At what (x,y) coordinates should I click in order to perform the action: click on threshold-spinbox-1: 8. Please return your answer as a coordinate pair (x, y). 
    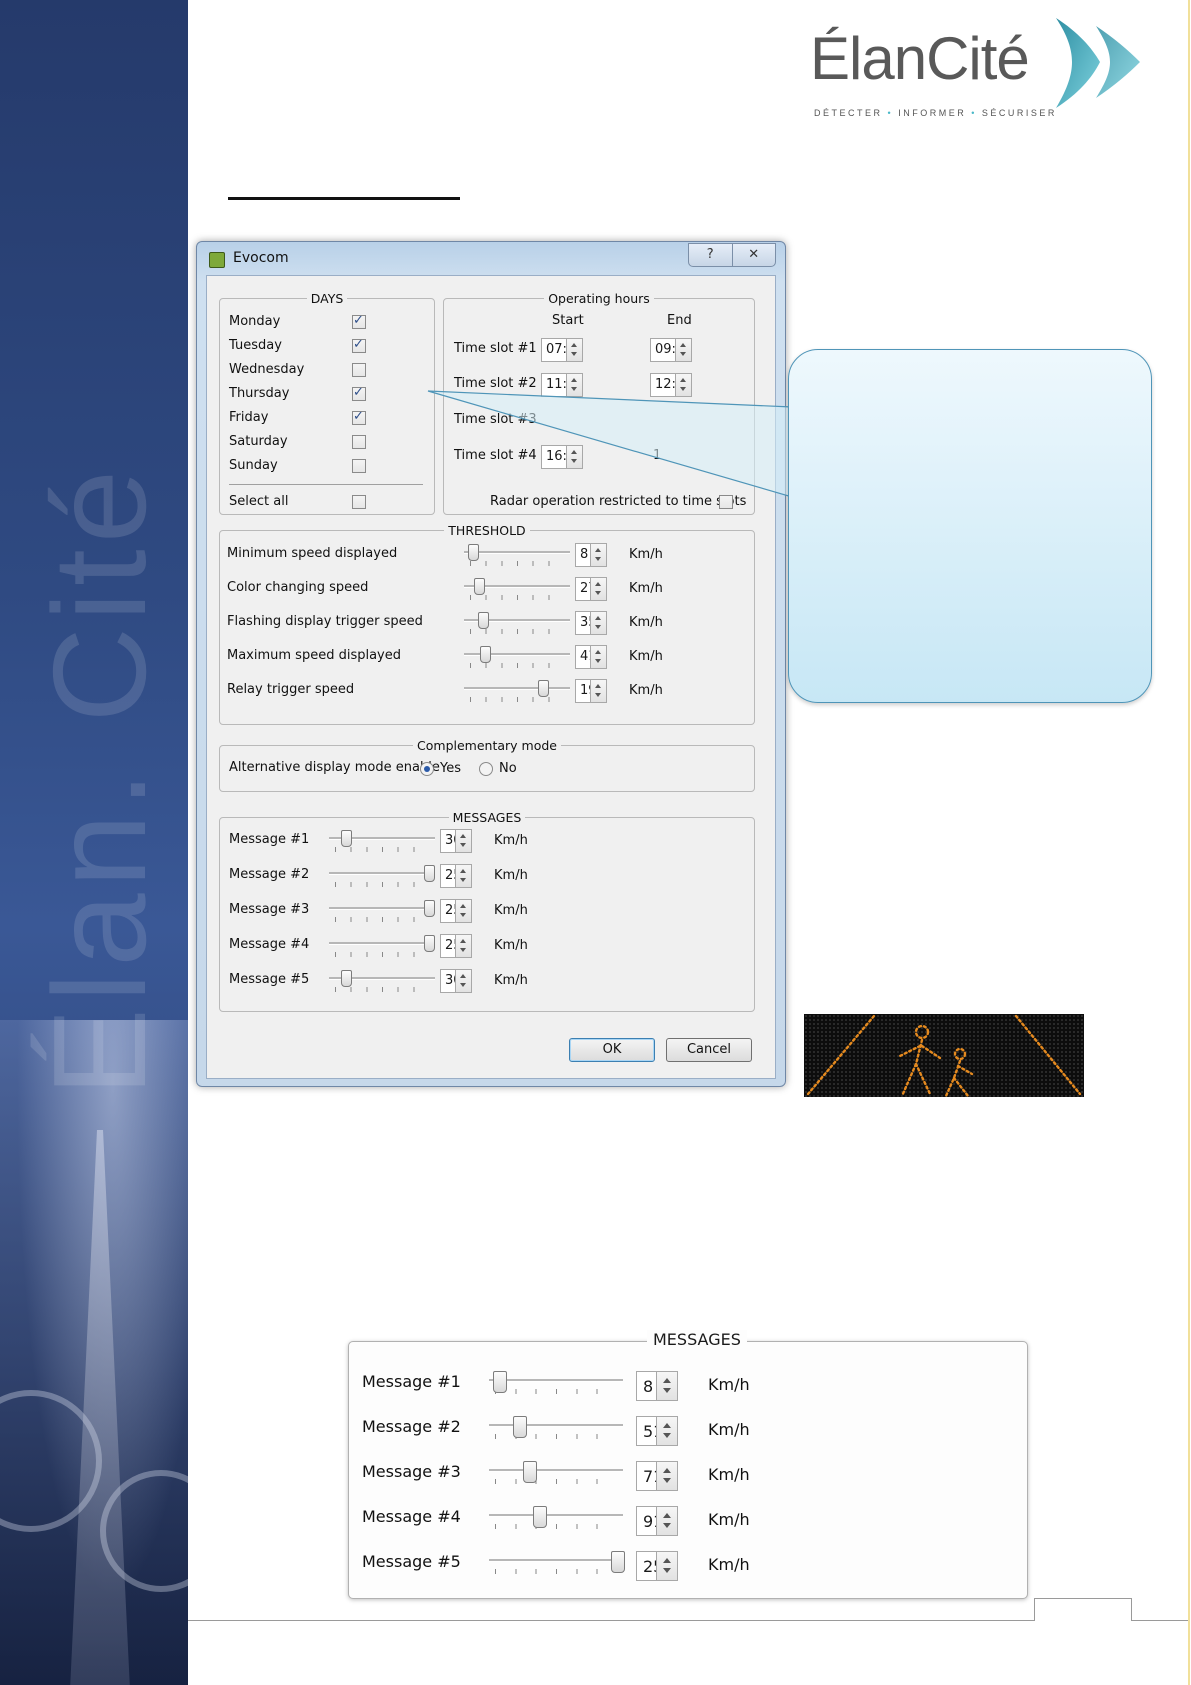
    Looking at the image, I should click on (591, 555).